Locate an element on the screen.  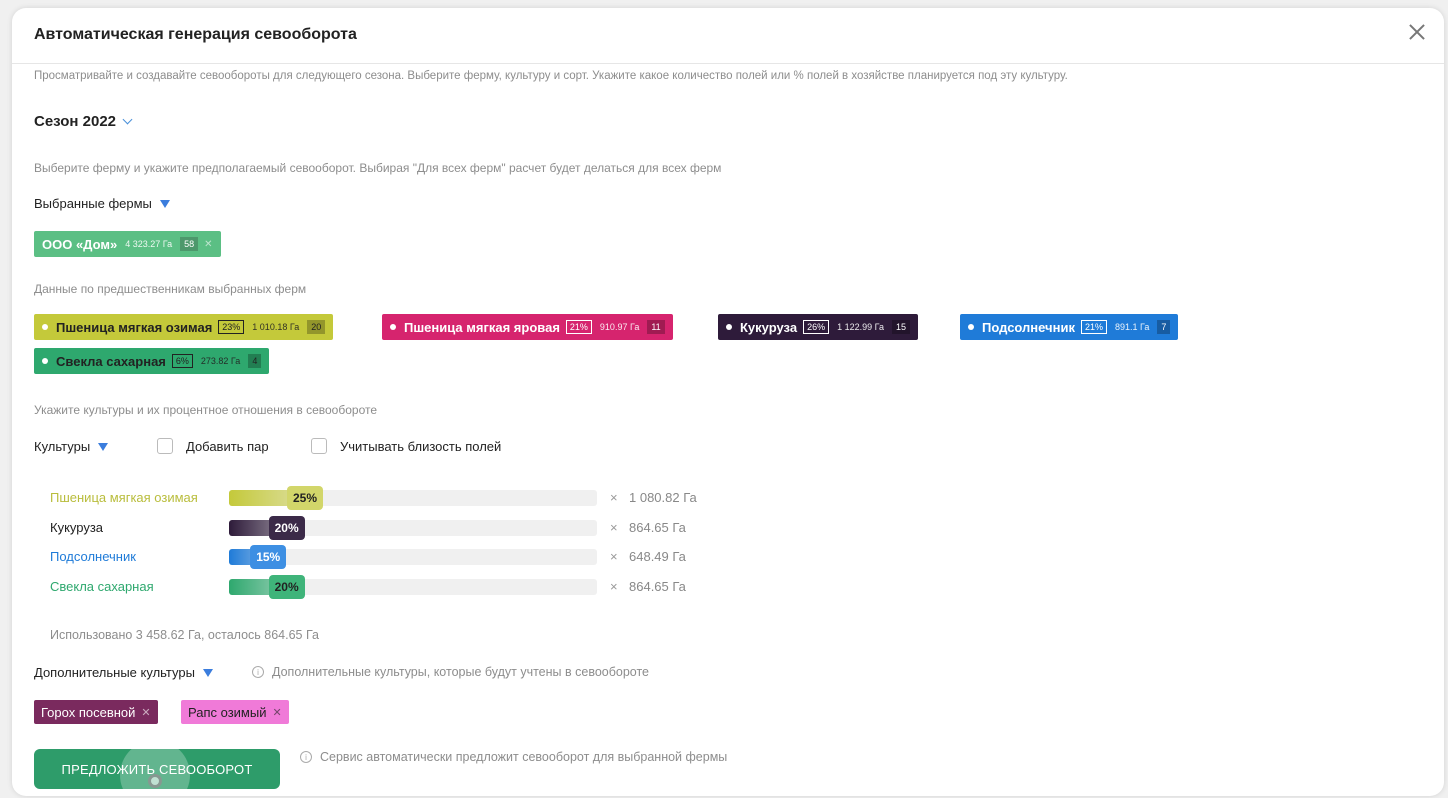
farm-chip: ООО «Дом» 4 323.27 Га 58 ✕ is located at coordinates (127, 244).